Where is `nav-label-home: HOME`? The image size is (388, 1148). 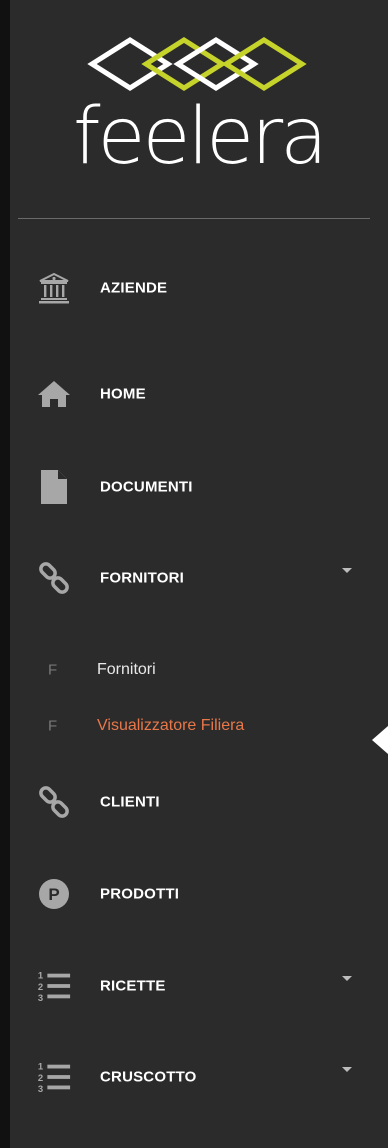
nav-label-home: HOME is located at coordinates (123, 394).